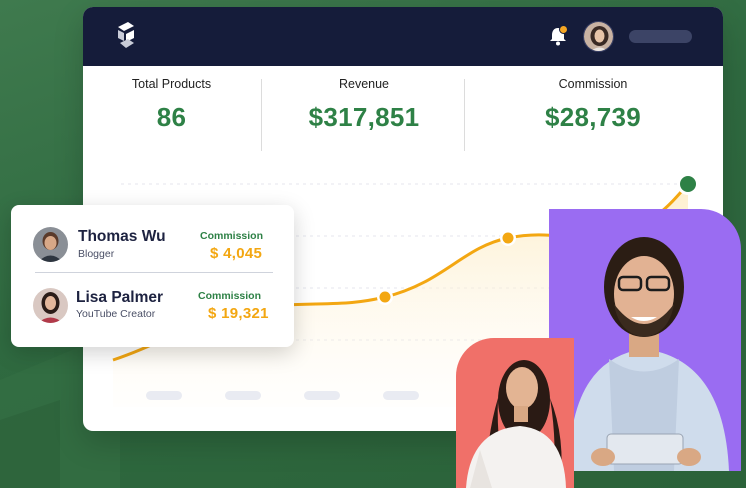  I want to click on notification-dot, so click(563, 29).